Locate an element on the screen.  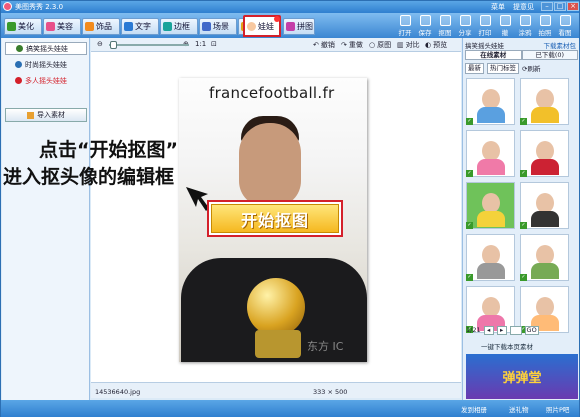
tab-online-material: 在线素材 is located at coordinates (493, 55).